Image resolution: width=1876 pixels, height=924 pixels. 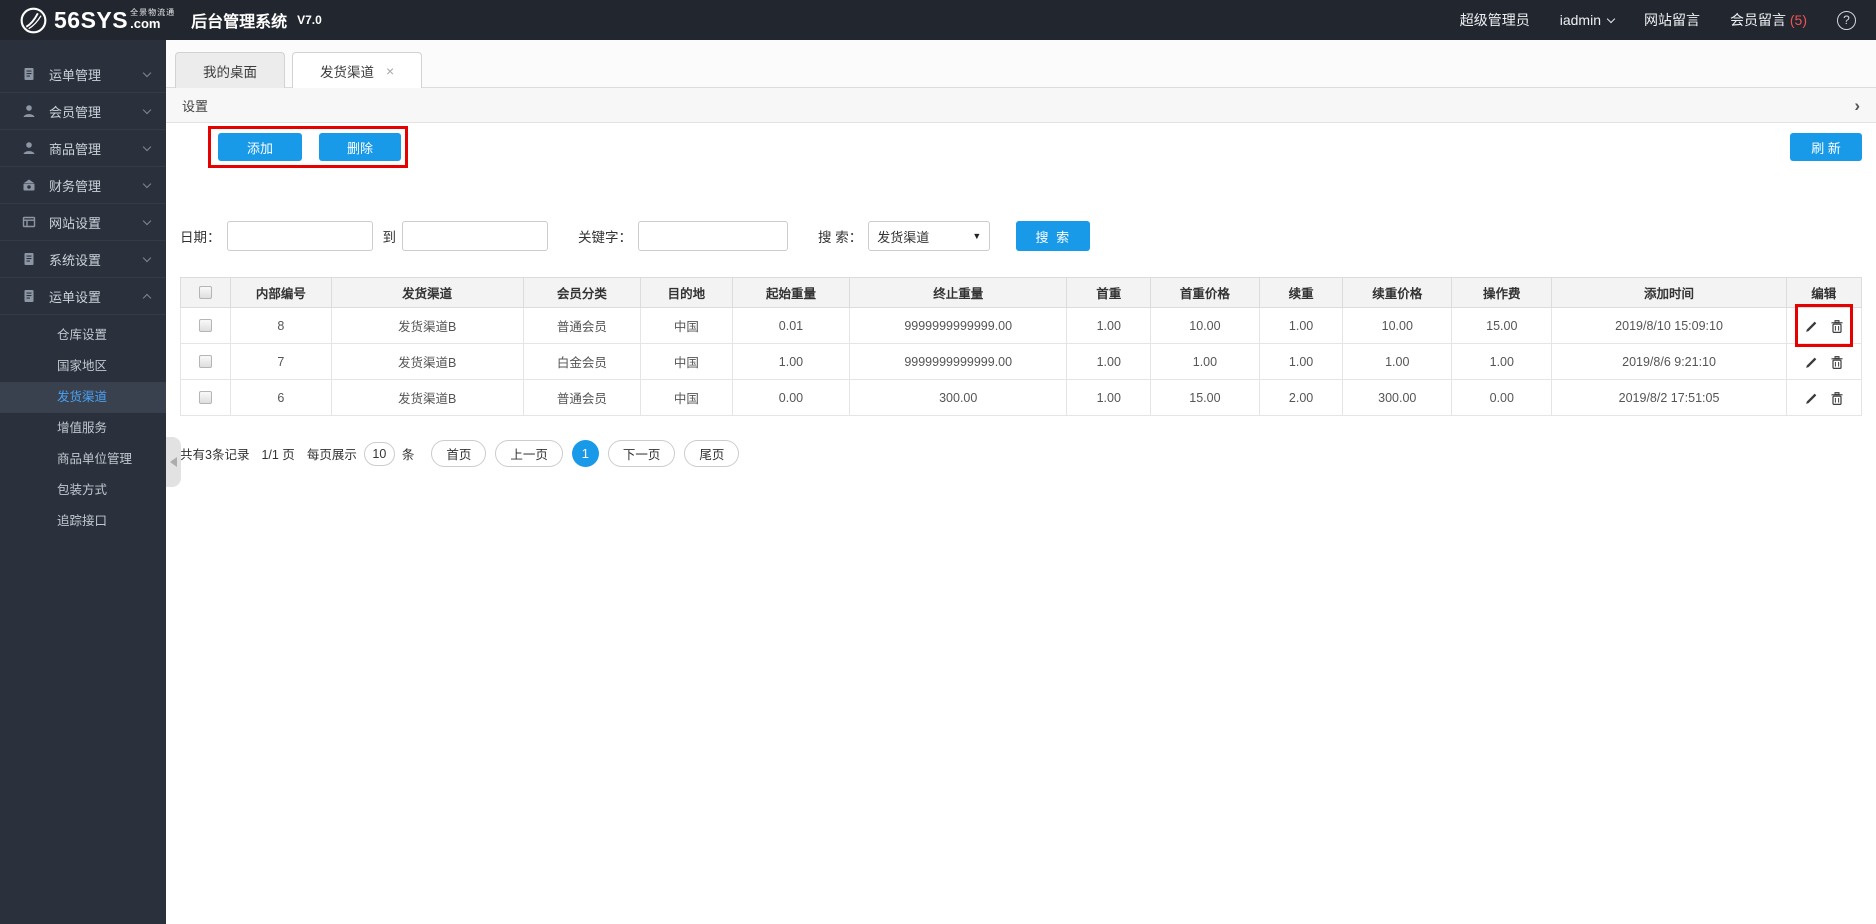 What do you see at coordinates (83, 148) in the screenshot?
I see `sidebar-item: 商品管理` at bounding box center [83, 148].